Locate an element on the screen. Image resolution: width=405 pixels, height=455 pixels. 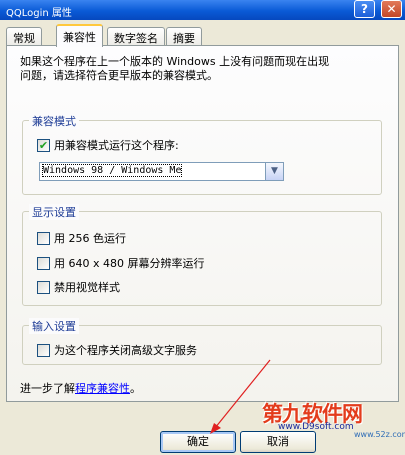
learn-more-text: 进一步了解程序兼容性。 is located at coordinates (80, 388).